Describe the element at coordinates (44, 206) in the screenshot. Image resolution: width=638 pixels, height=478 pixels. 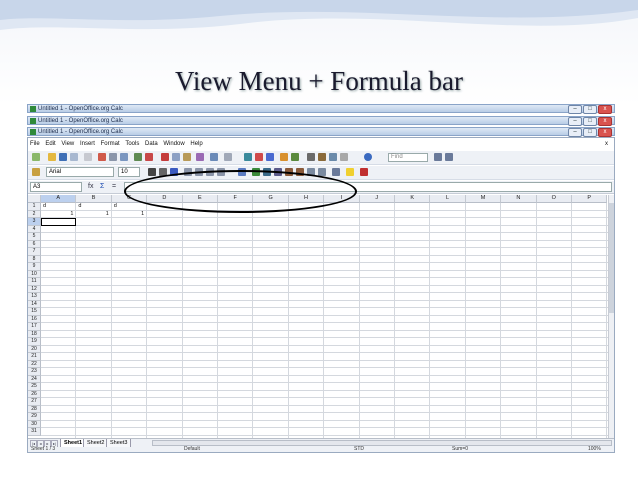
I see `cell-a1: d` at that location.